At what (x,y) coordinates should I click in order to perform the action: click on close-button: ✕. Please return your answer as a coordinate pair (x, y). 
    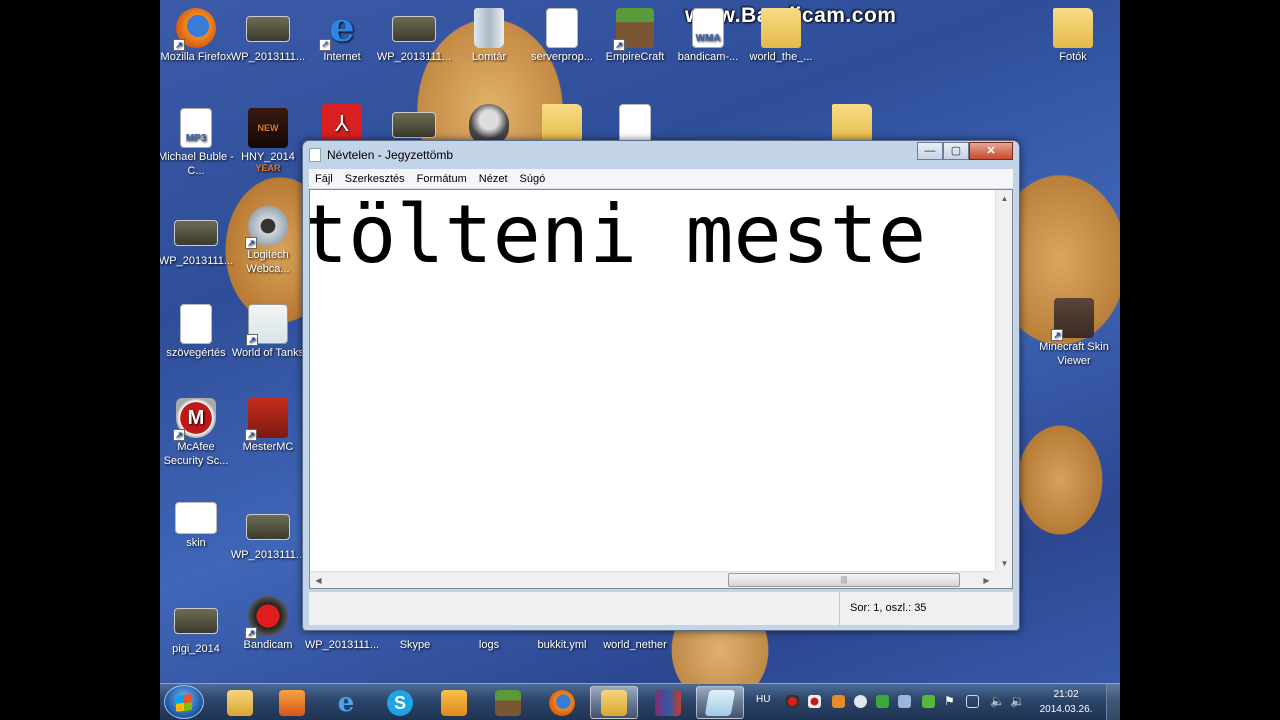
    Looking at the image, I should click on (991, 151).